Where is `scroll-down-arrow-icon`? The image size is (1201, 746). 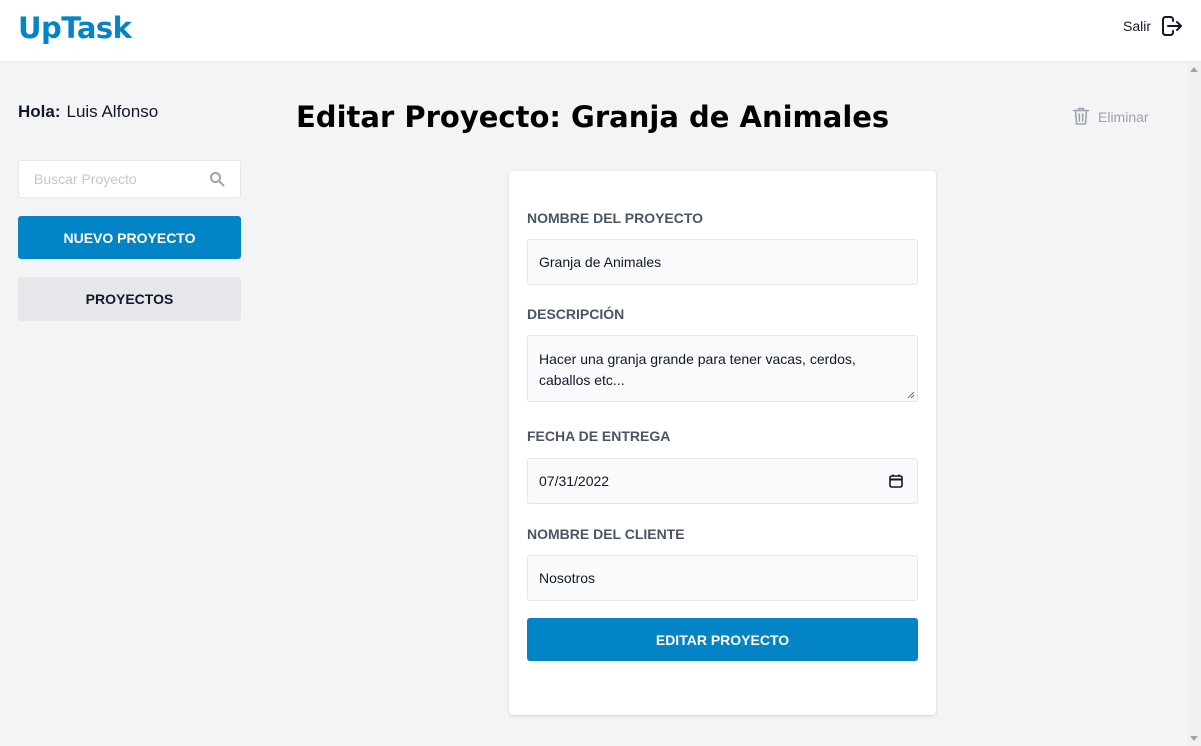
scroll-down-arrow-icon is located at coordinates (1194, 738).